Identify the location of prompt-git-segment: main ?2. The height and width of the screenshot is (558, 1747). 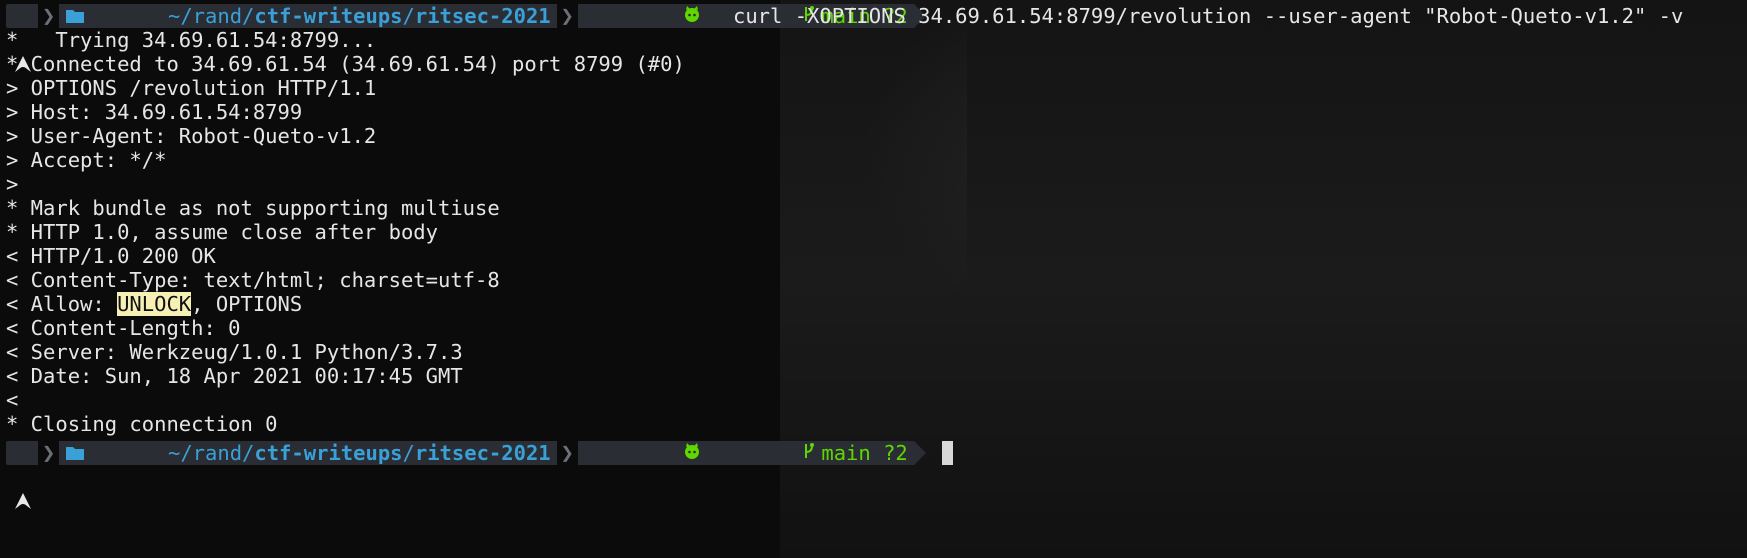
(745, 453).